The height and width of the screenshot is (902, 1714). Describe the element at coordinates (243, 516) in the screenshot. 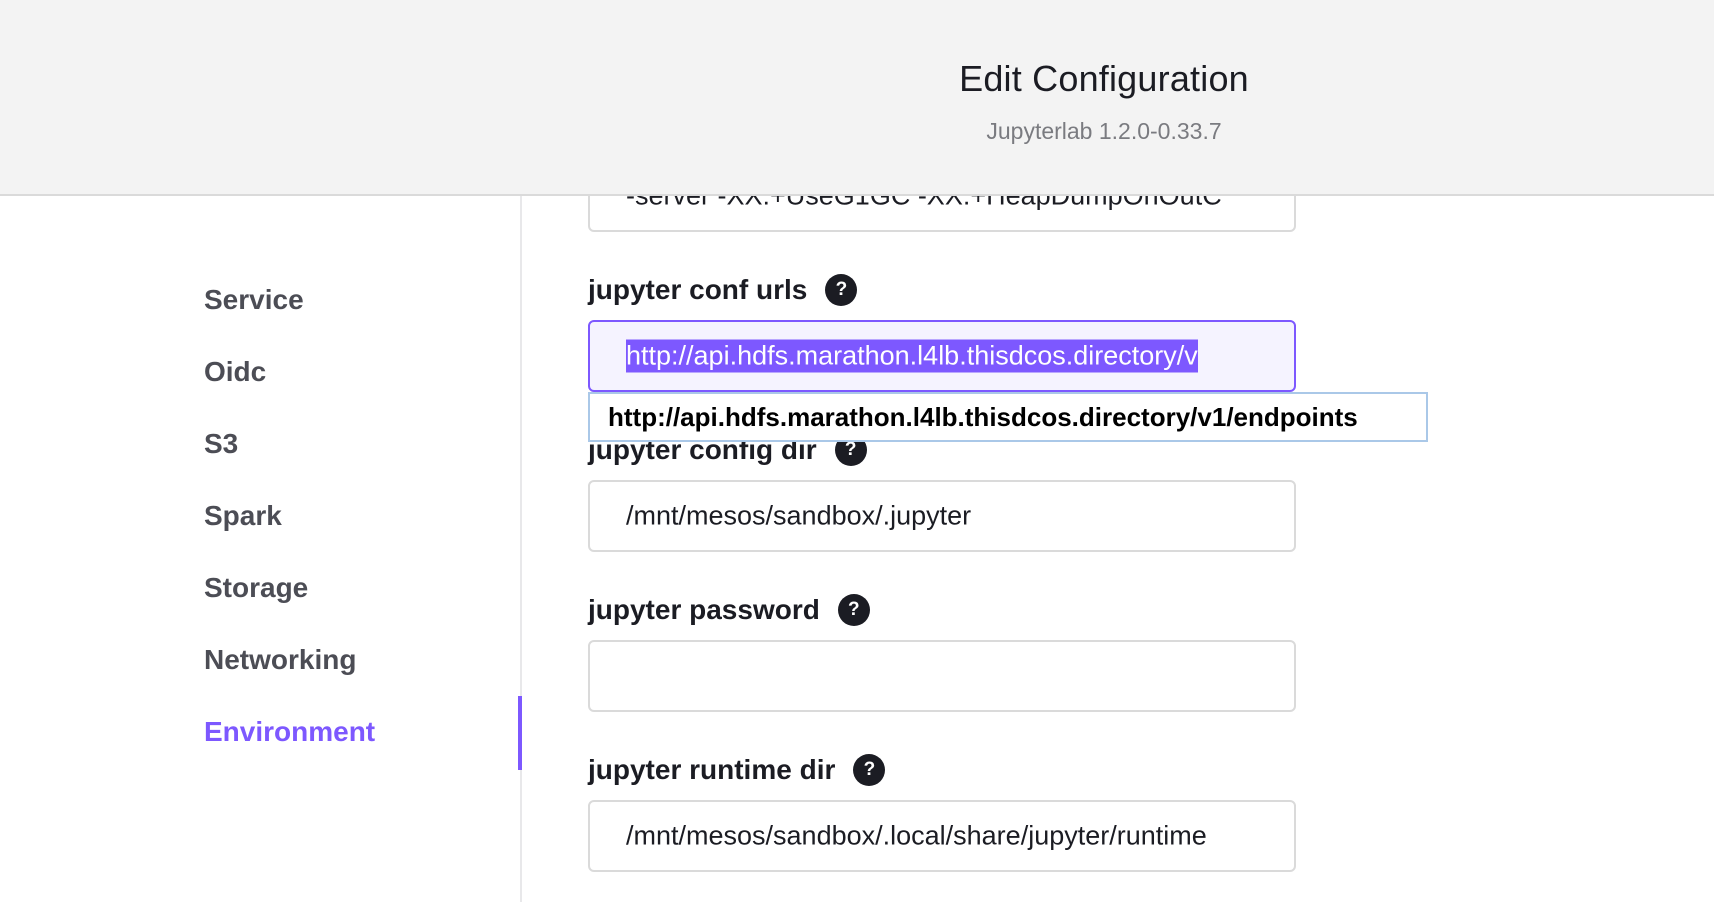

I see `sidebar-item-spark: Spark` at that location.